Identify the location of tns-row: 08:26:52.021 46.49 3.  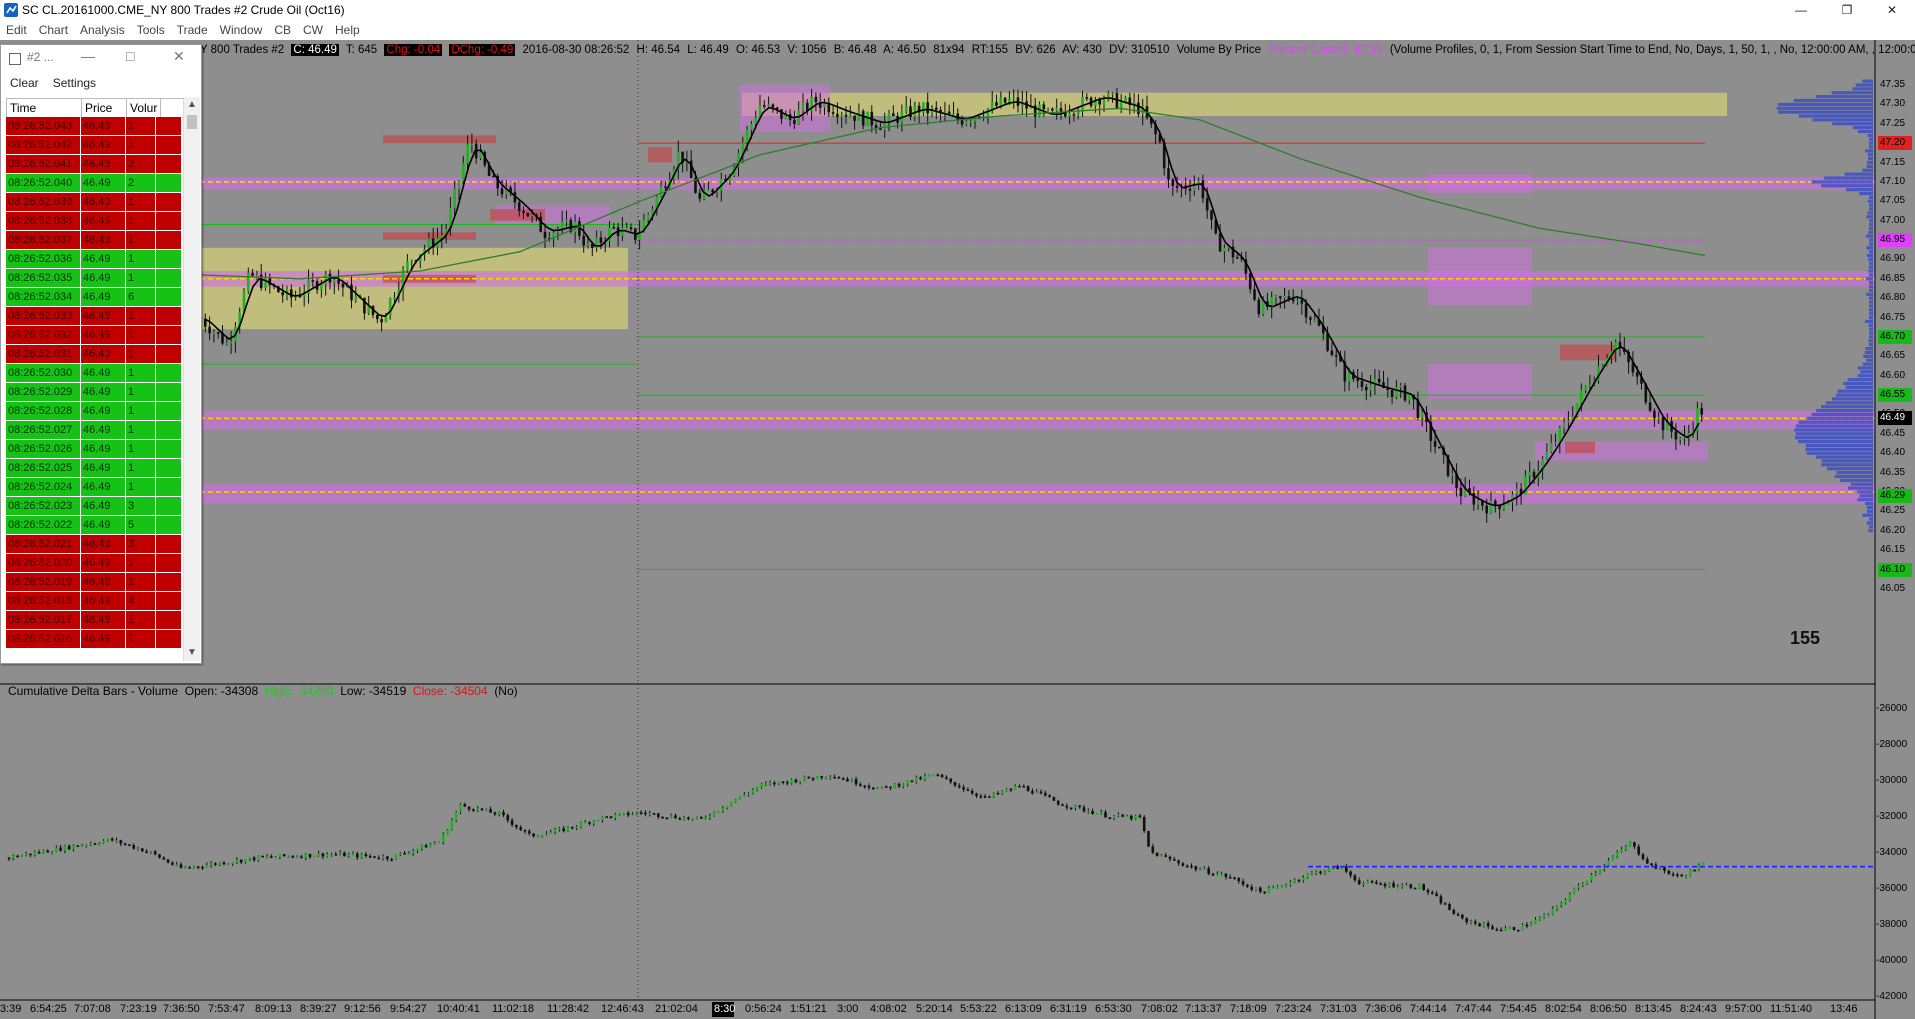
(95, 544).